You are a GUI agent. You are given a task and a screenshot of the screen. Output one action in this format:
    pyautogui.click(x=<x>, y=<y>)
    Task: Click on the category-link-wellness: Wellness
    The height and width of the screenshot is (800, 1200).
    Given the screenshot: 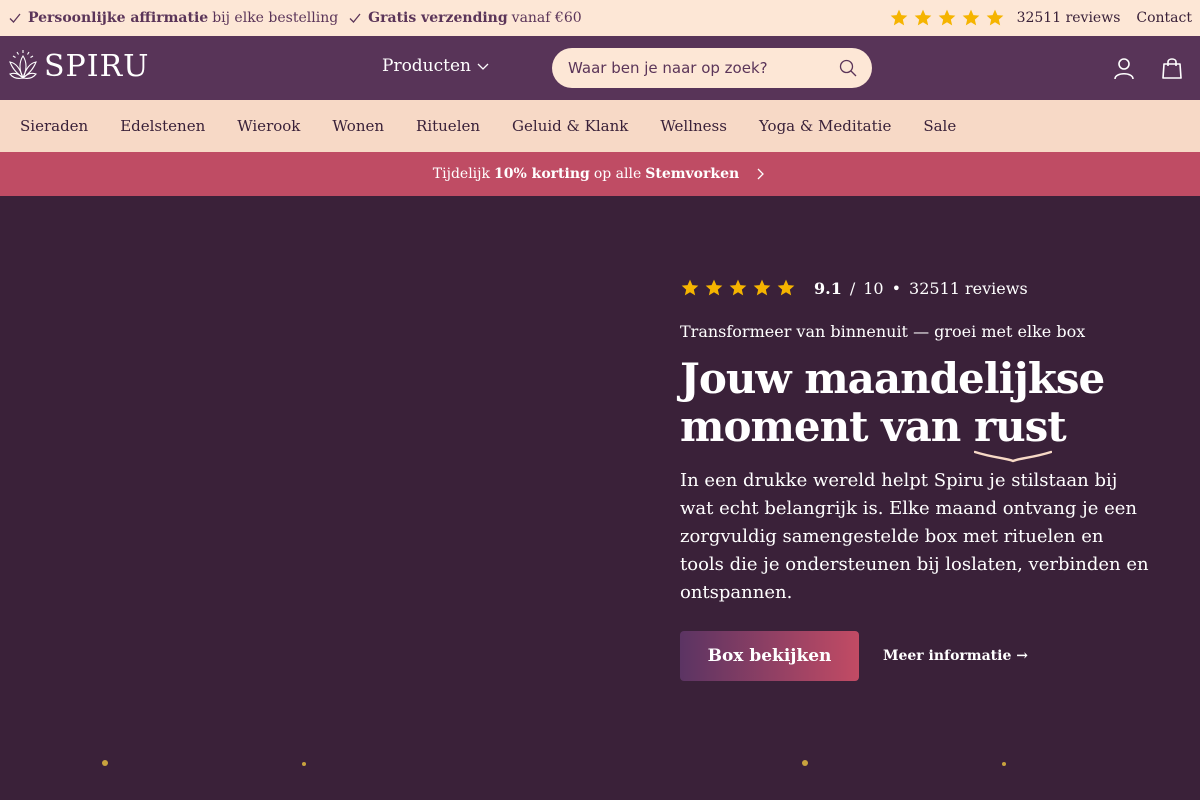 What is the action you would take?
    pyautogui.click(x=693, y=126)
    